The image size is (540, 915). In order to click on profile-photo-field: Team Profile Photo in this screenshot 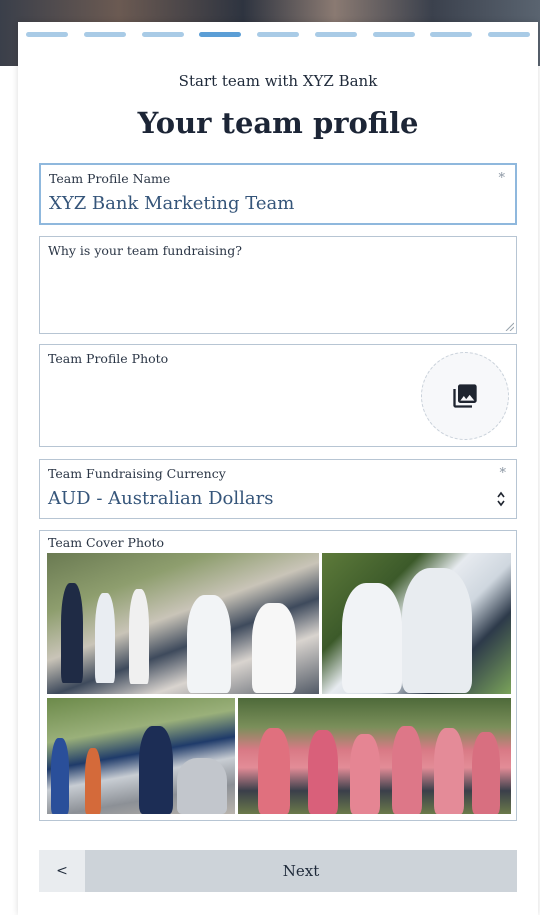, I will do `click(278, 395)`.